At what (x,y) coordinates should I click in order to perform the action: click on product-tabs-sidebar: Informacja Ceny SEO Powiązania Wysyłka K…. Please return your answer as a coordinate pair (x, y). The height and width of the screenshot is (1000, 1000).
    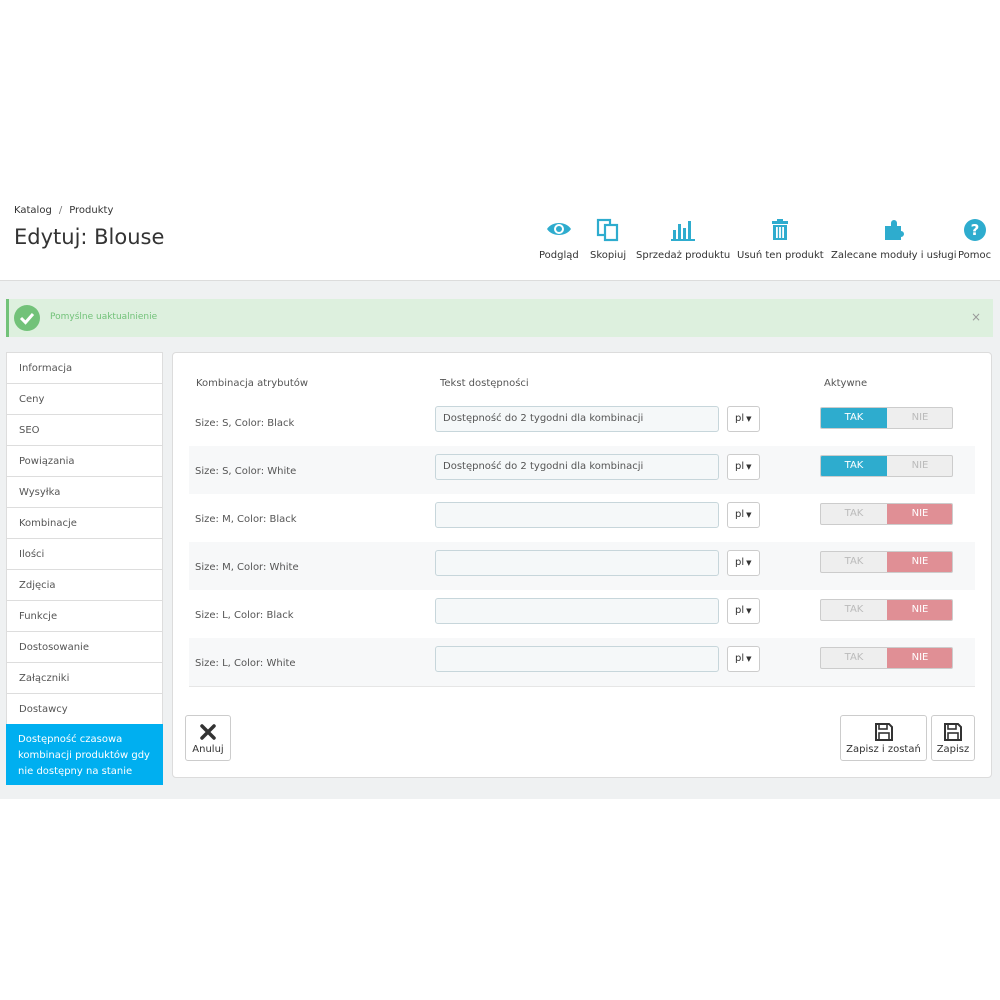
    Looking at the image, I should click on (84, 568).